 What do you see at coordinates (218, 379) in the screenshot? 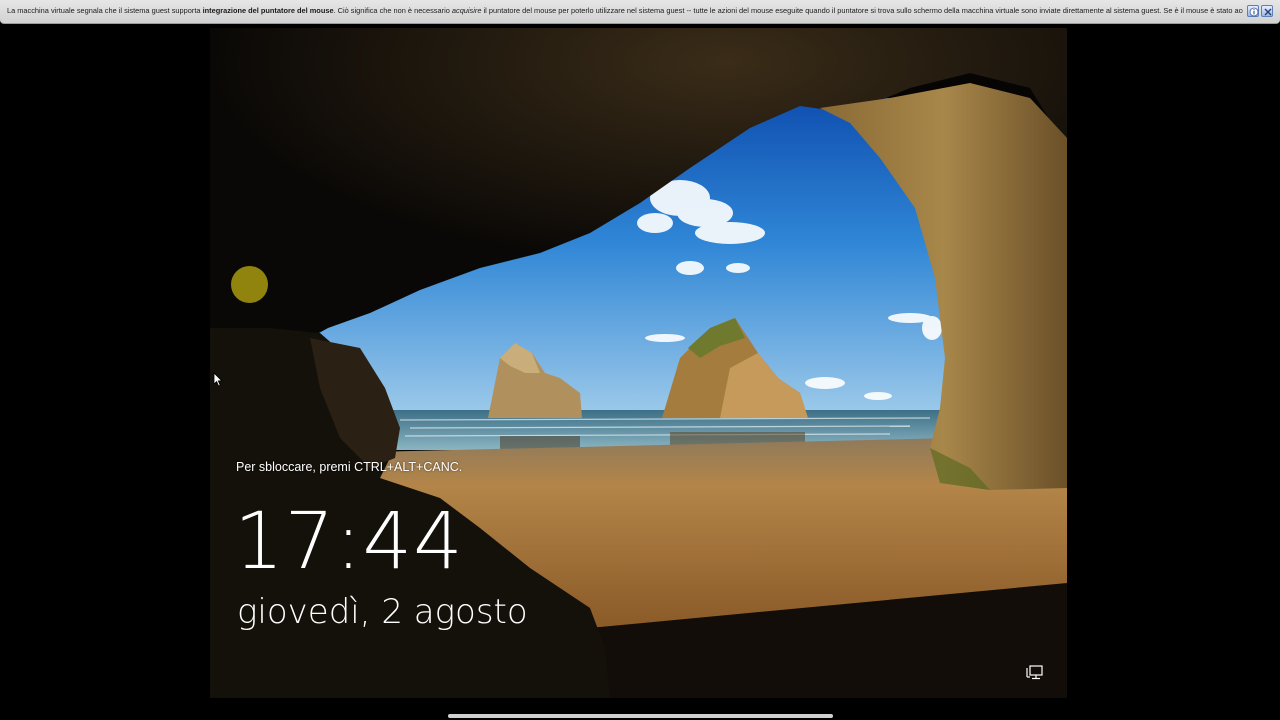
I see `mouse-pointer-icon` at bounding box center [218, 379].